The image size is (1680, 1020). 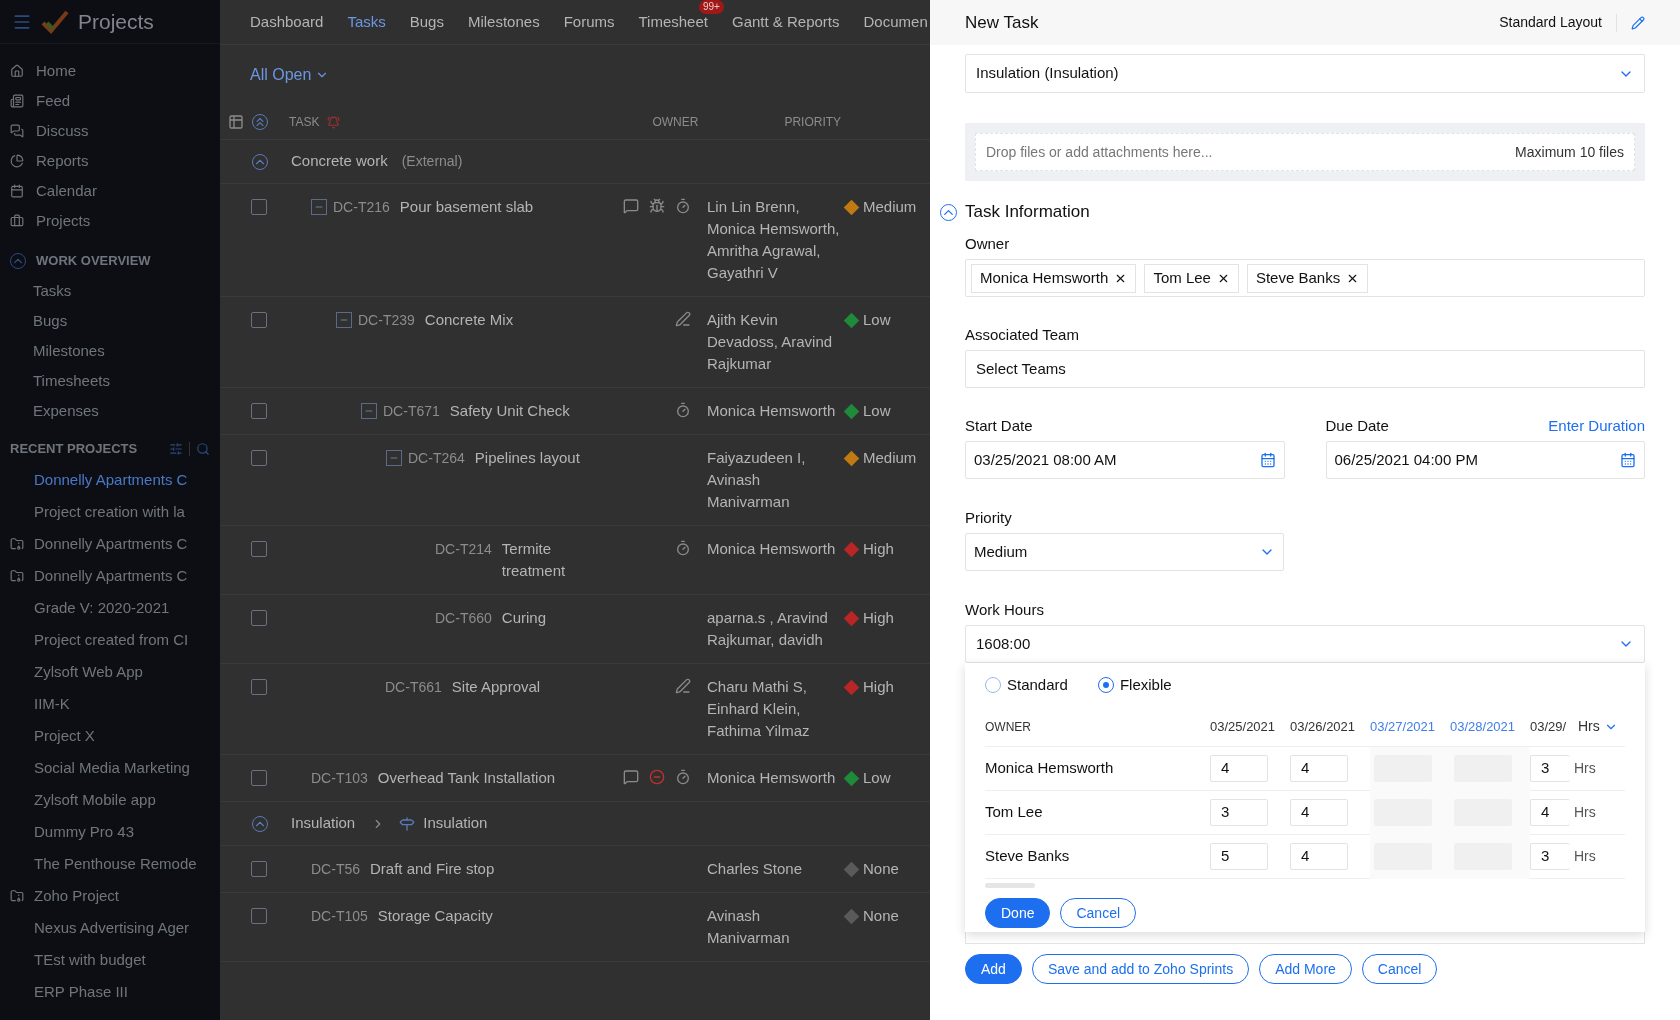 What do you see at coordinates (1239, 856) in the screenshot?
I see `hours-input: 5` at bounding box center [1239, 856].